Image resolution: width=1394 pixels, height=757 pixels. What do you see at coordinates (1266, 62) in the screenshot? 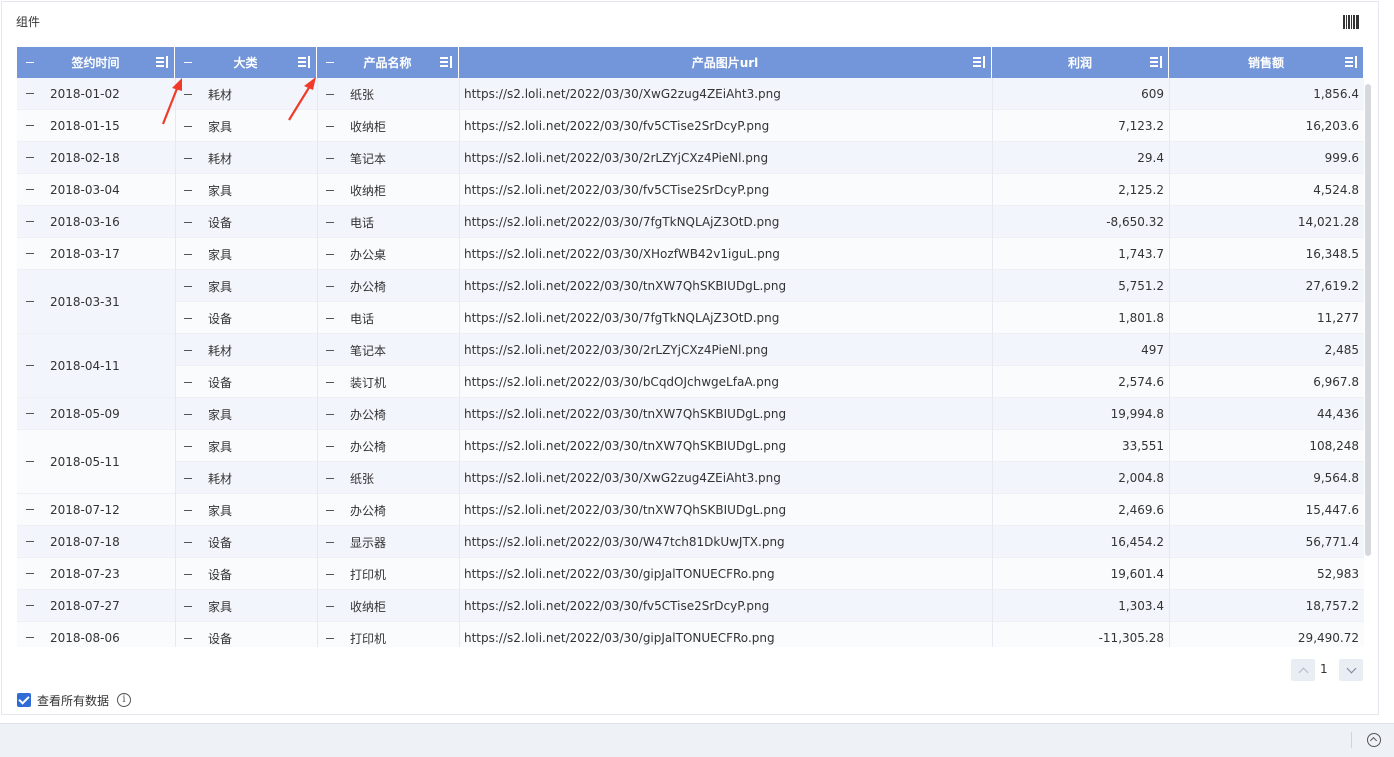
I see `column-header-5: 销售额` at bounding box center [1266, 62].